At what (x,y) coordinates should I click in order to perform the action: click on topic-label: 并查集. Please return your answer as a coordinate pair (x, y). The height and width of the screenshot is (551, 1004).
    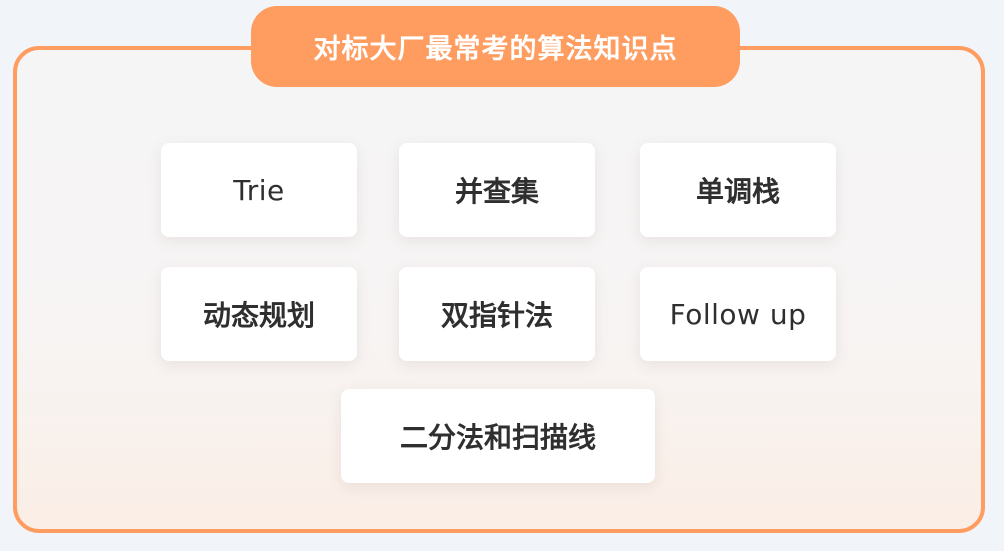
    Looking at the image, I should click on (496, 191).